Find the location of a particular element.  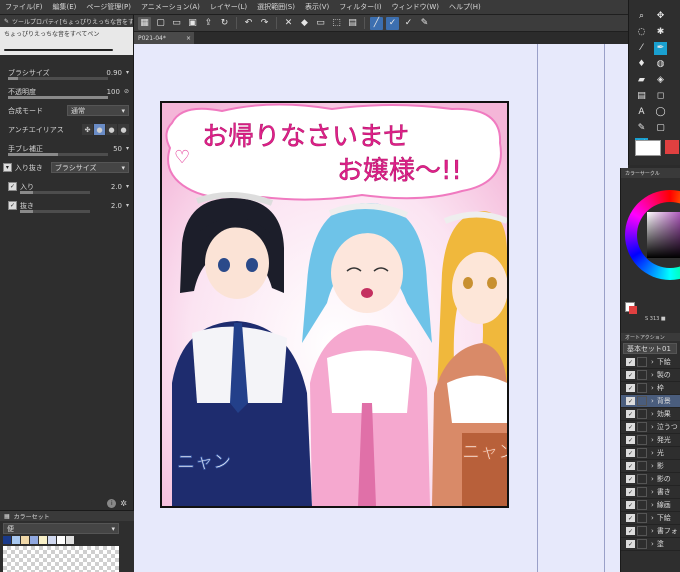

auto-action-tab: オートアクション is located at coordinates (650, 337).